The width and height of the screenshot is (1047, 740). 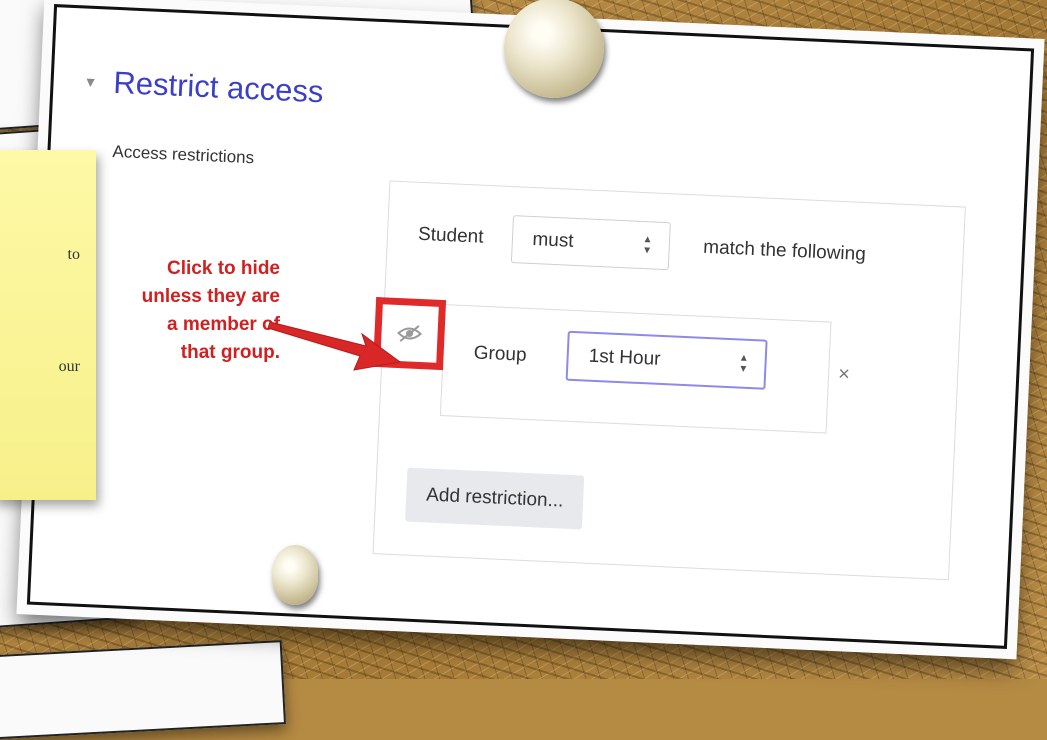 I want to click on restrict-access-header: ▼ Restrict access, so click(x=203, y=86).